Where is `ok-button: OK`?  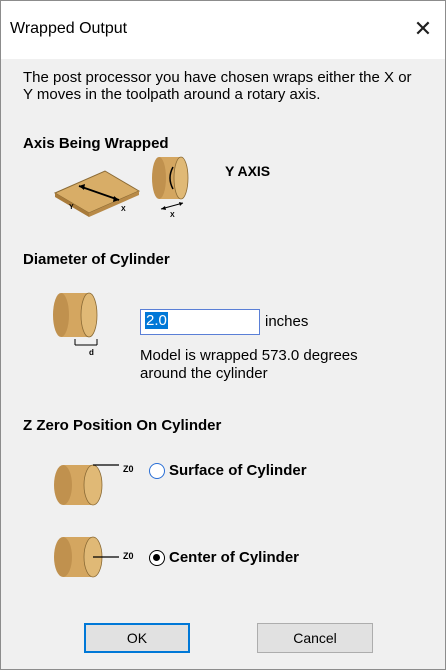
ok-button: OK is located at coordinates (137, 638).